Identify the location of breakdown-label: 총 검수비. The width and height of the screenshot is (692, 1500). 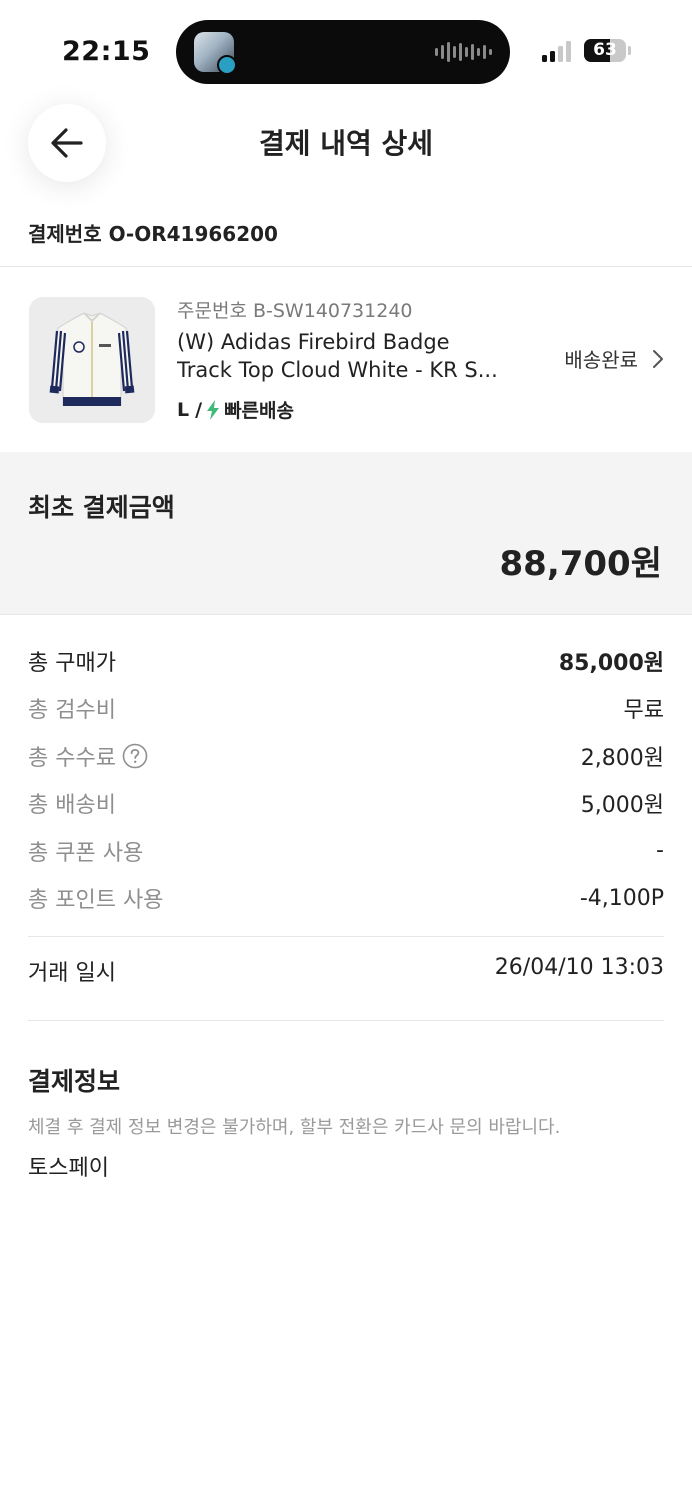
(72, 711).